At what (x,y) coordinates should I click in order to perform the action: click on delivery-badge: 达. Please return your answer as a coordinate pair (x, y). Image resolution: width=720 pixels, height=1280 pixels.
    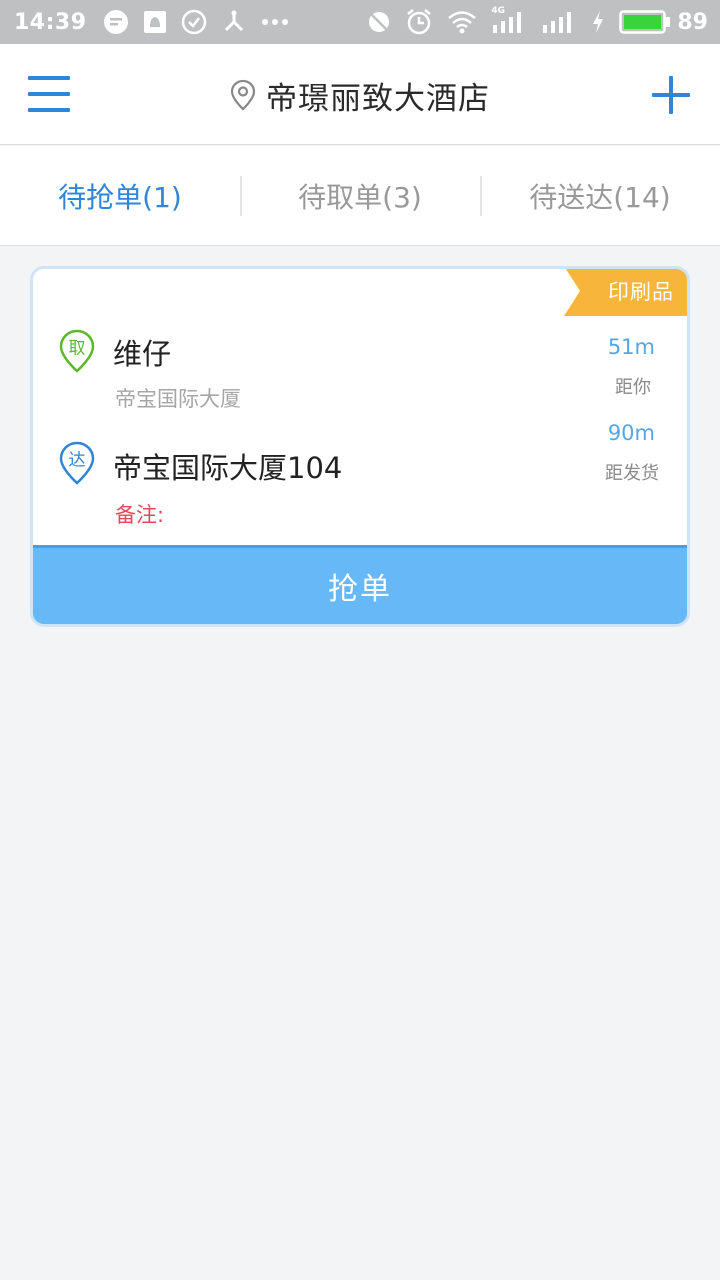
    Looking at the image, I should click on (77, 461).